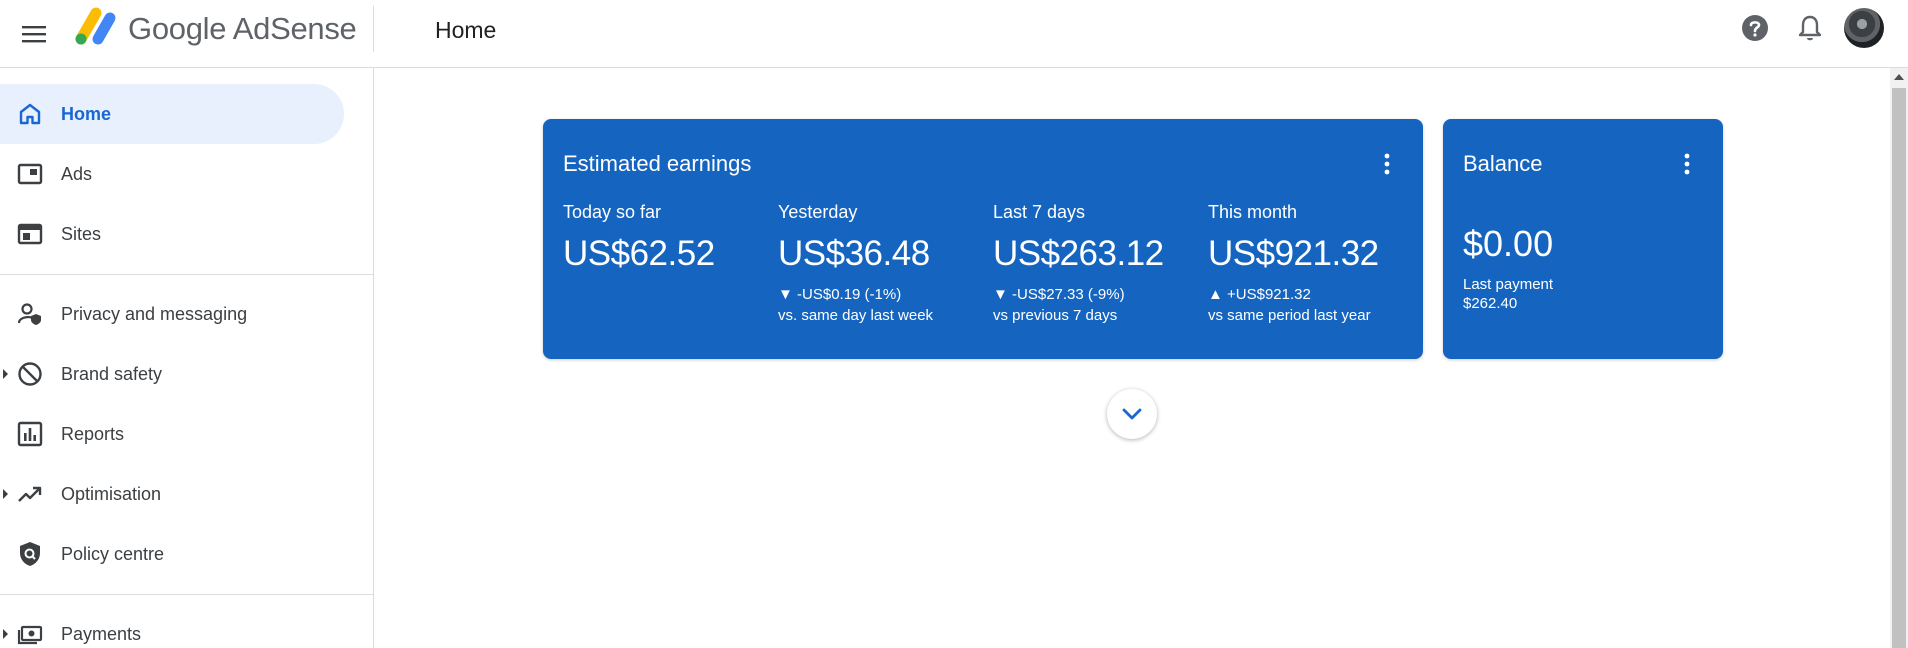 The image size is (1908, 648). I want to click on chevron-down-icon, so click(1132, 414).